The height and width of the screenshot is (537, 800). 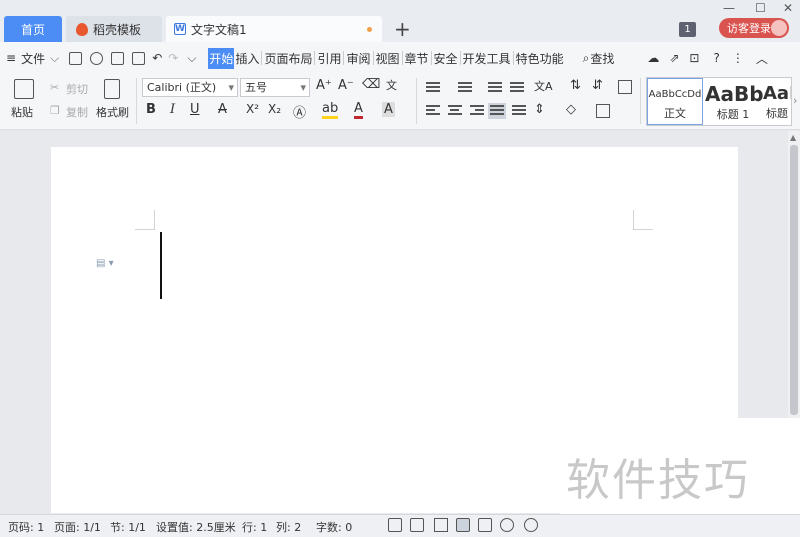 I want to click on justify-icon, so click(x=497, y=111).